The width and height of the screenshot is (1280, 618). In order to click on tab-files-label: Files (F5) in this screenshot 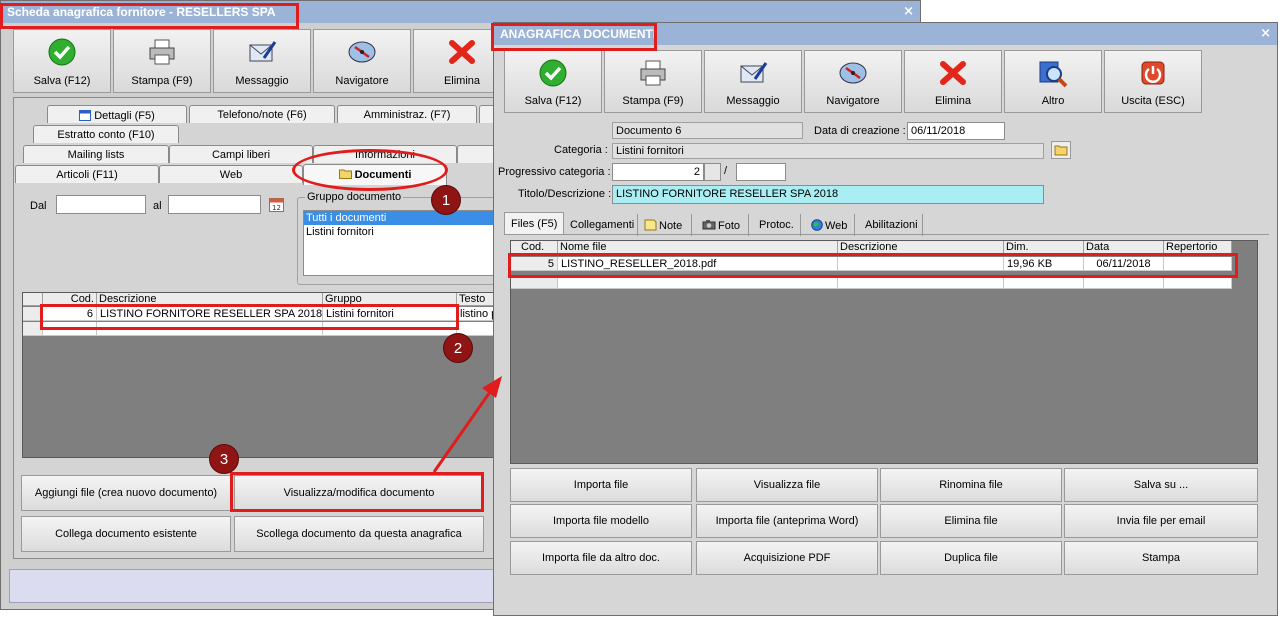, I will do `click(534, 224)`.